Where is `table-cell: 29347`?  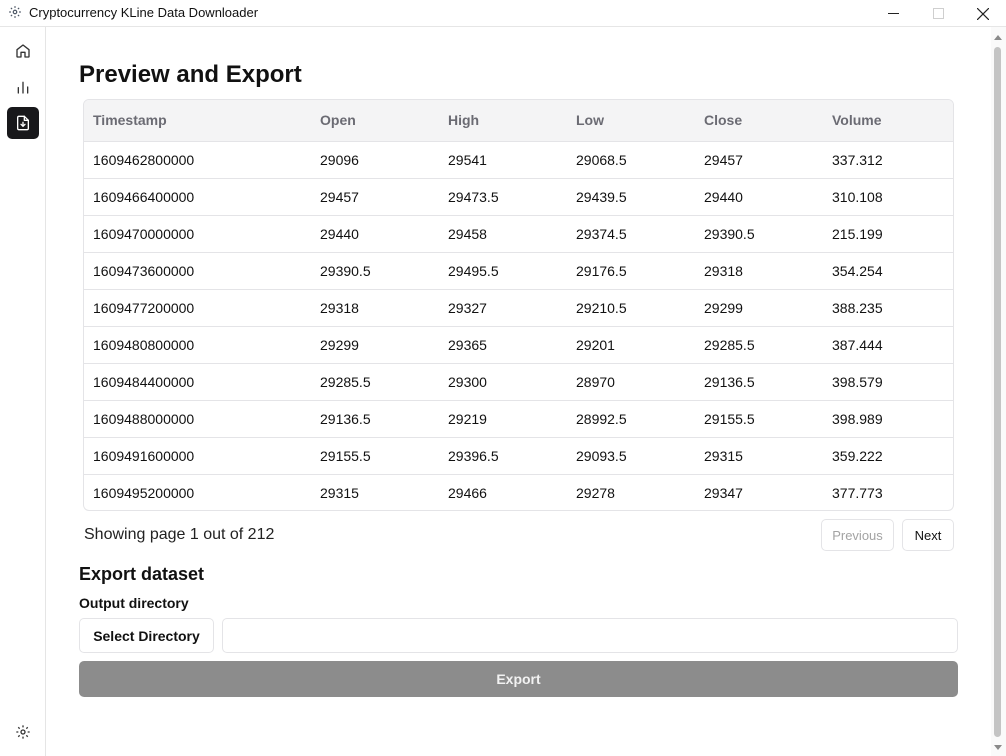
table-cell: 29347 is located at coordinates (723, 492).